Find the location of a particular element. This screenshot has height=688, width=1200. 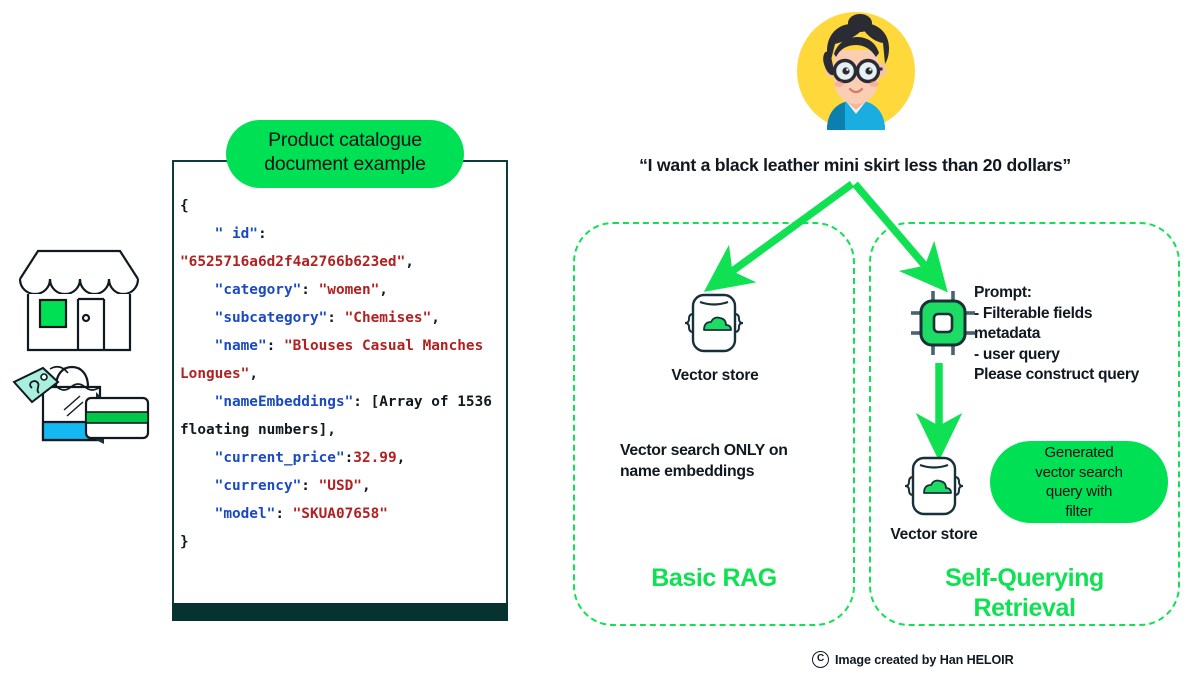

panel-title-basic-rag: Basic RAG is located at coordinates (714, 578).